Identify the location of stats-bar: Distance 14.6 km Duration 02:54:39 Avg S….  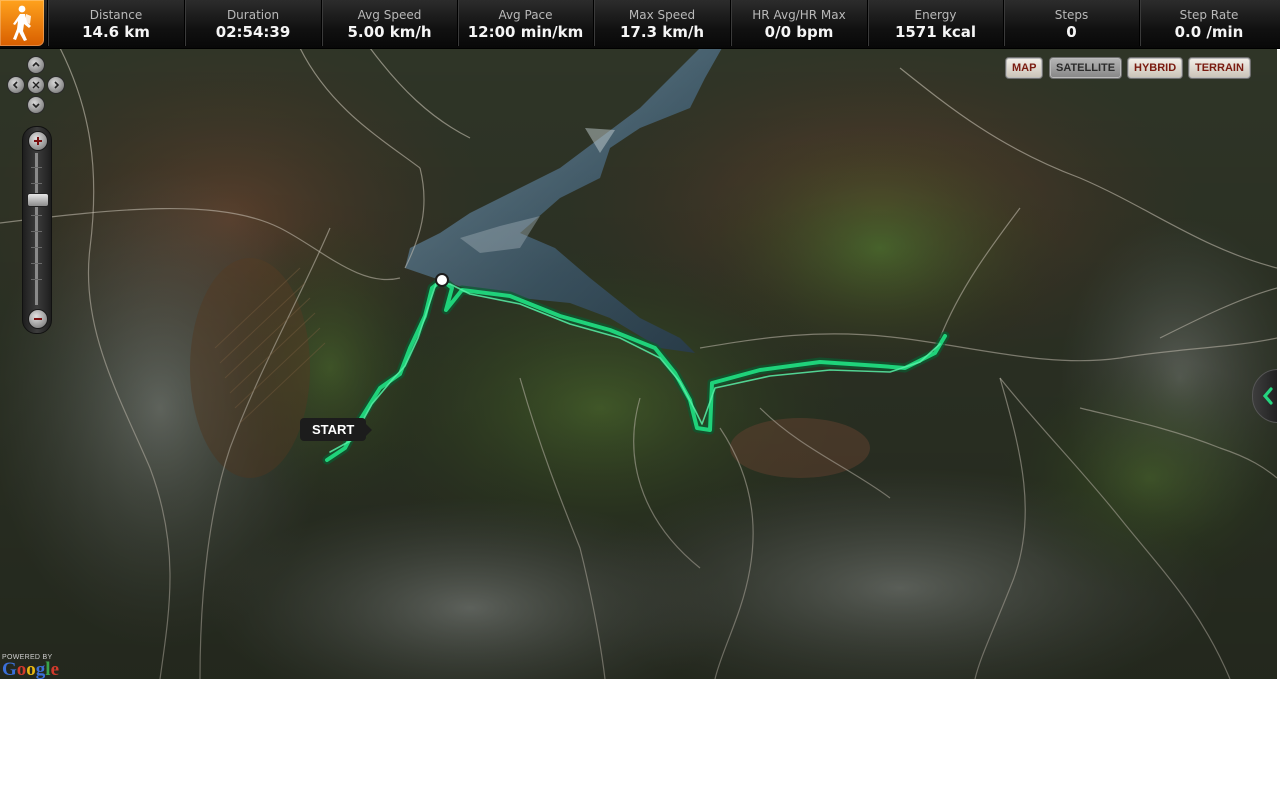
(640, 24).